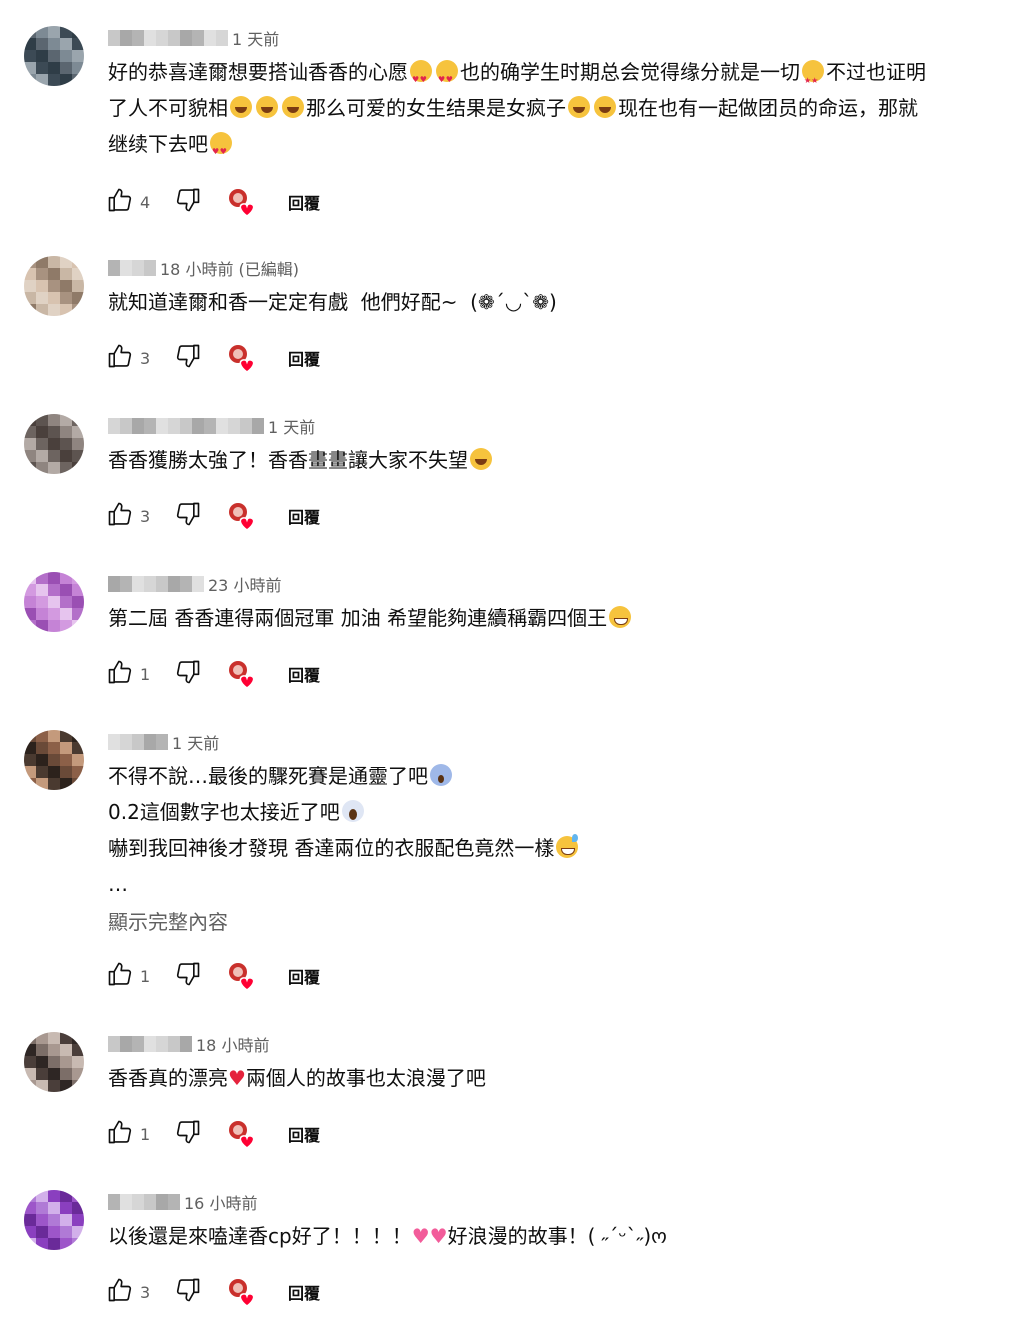  What do you see at coordinates (237, 1078) in the screenshot?
I see `red-heart-emoji-icon: ♥` at bounding box center [237, 1078].